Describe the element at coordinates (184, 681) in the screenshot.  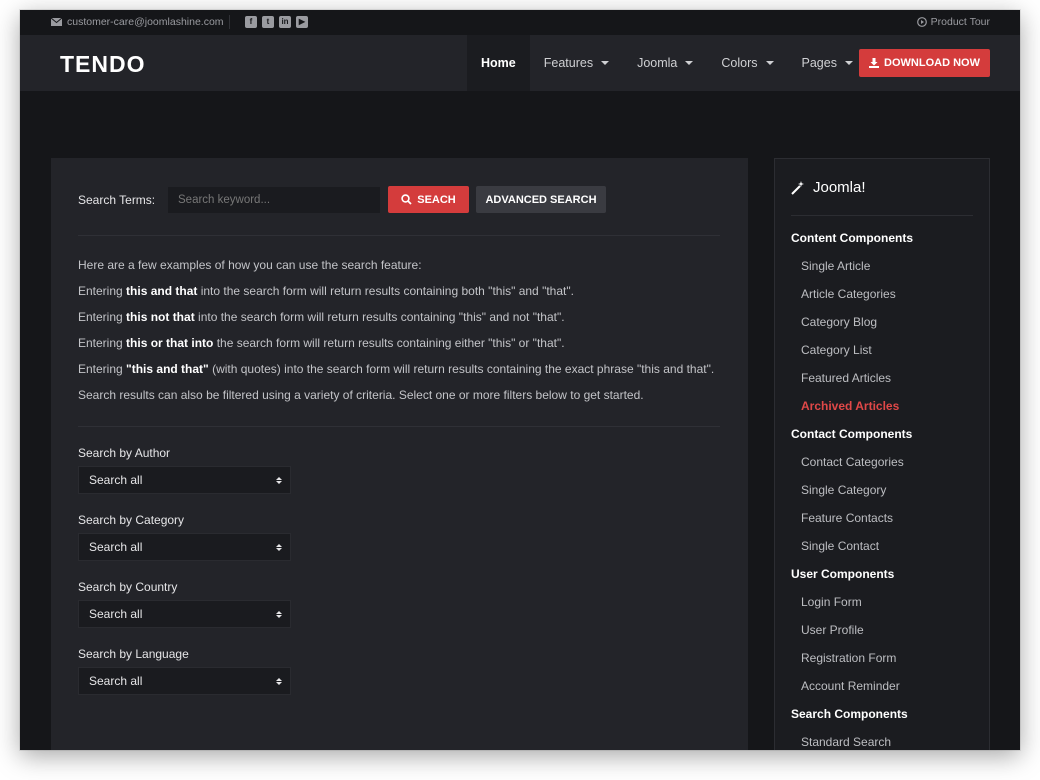
I see `language-select: Search all` at that location.